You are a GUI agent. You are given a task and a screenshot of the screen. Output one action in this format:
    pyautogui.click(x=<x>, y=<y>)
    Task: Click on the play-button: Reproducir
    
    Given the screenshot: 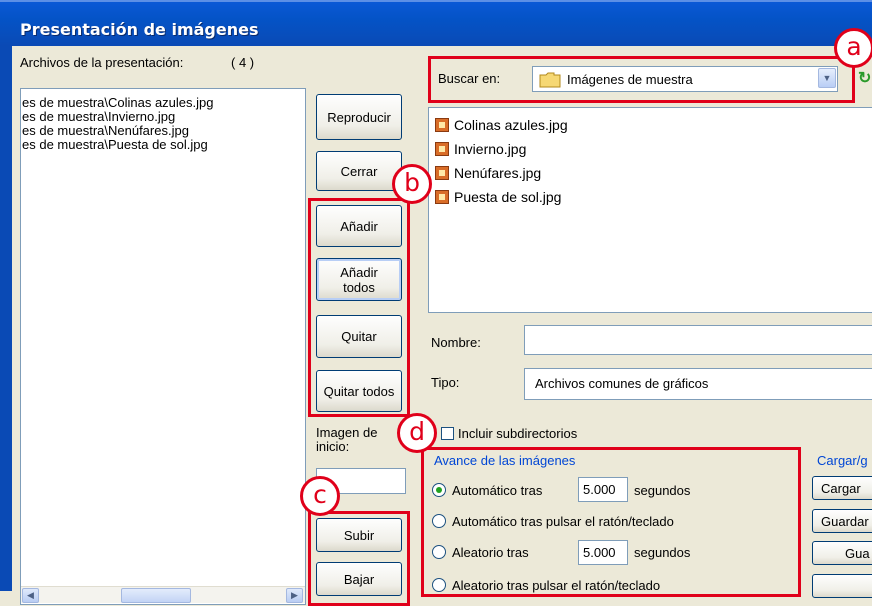 What is the action you would take?
    pyautogui.click(x=359, y=117)
    